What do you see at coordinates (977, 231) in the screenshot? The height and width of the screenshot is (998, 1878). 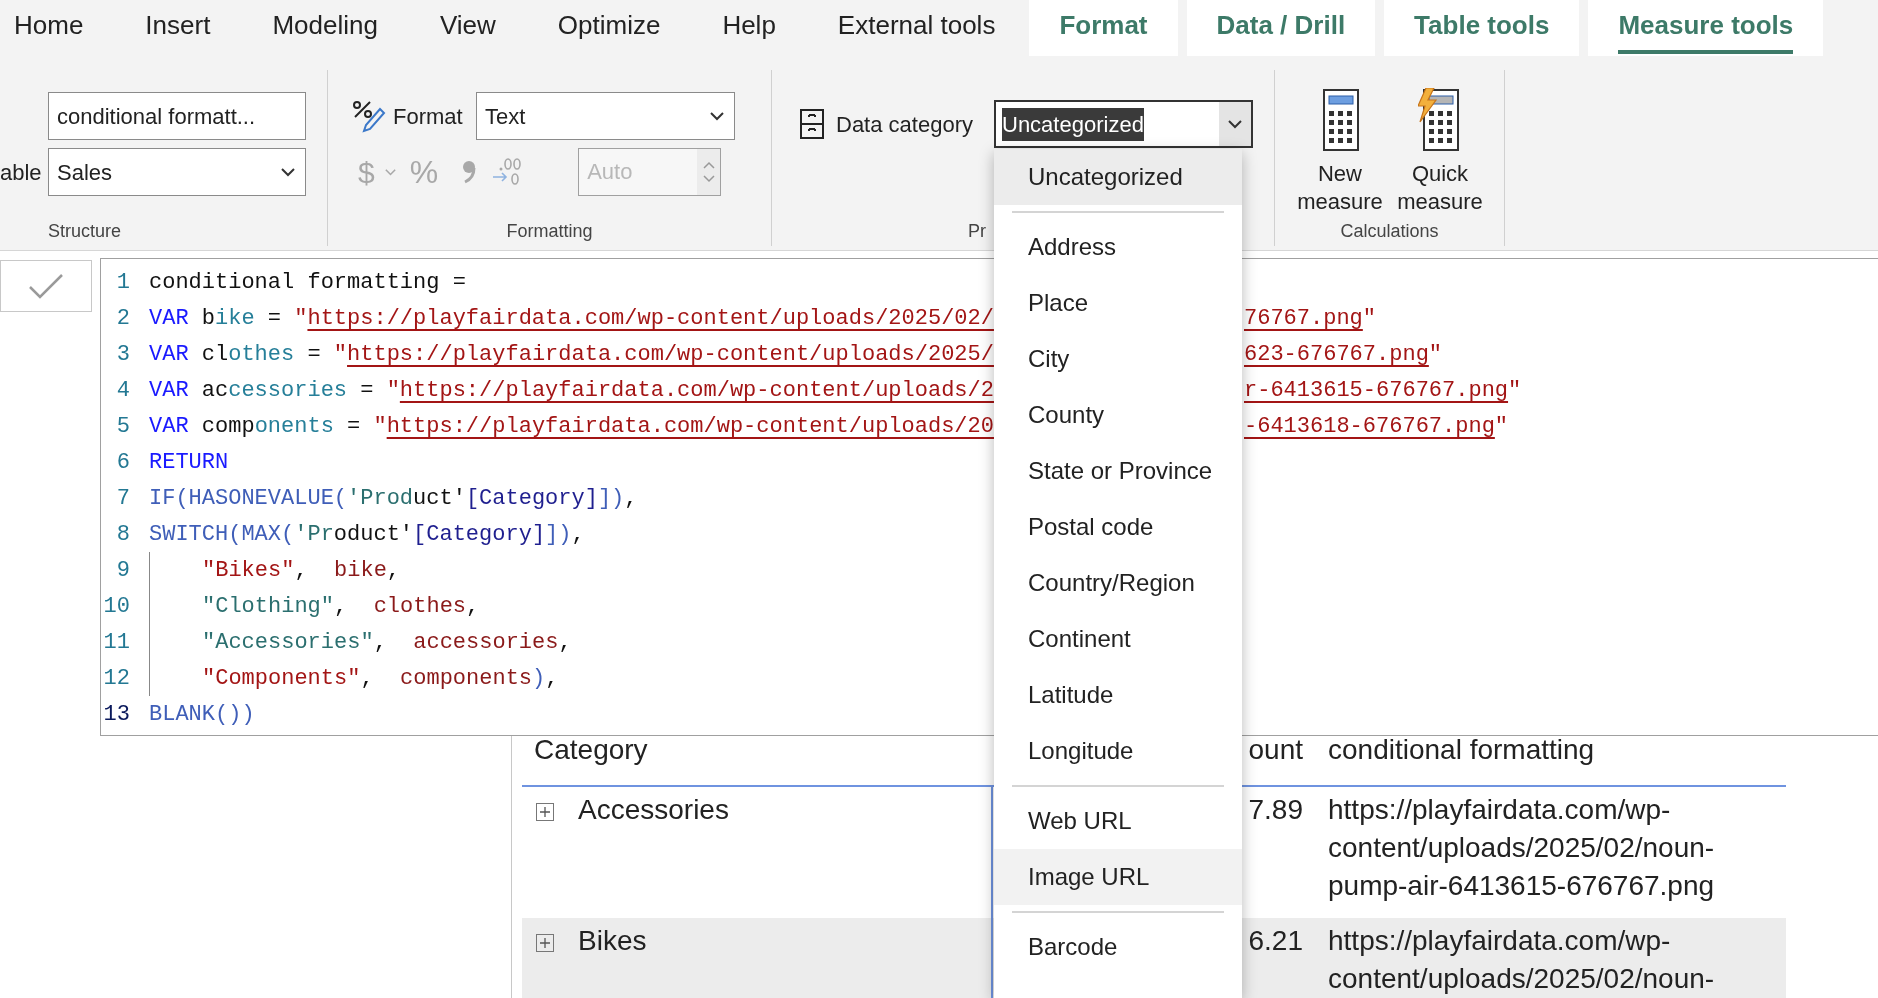 I see `group-label: Pr` at bounding box center [977, 231].